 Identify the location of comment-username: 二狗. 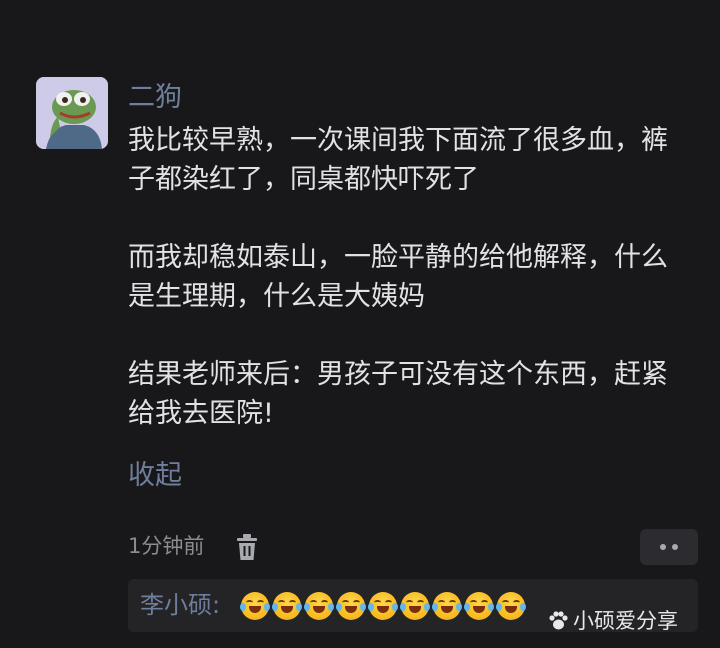
(155, 98).